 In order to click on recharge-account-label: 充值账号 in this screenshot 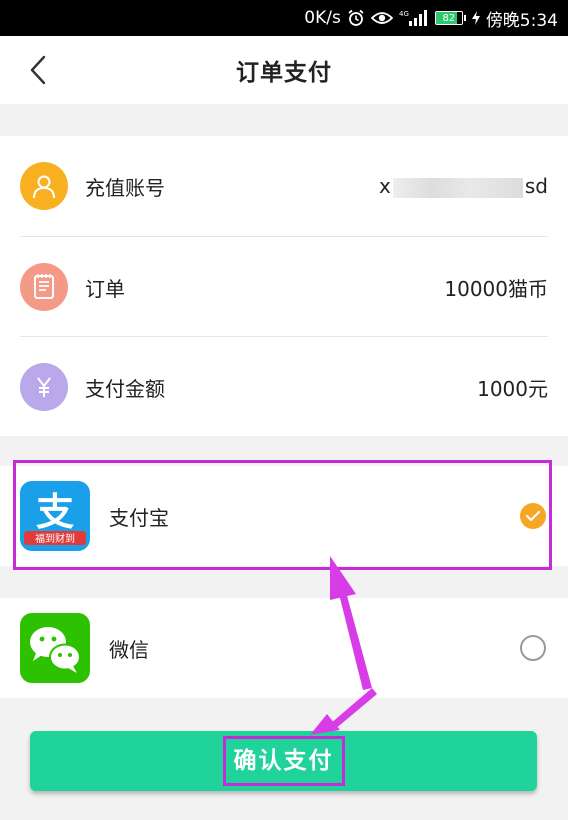, I will do `click(125, 187)`.